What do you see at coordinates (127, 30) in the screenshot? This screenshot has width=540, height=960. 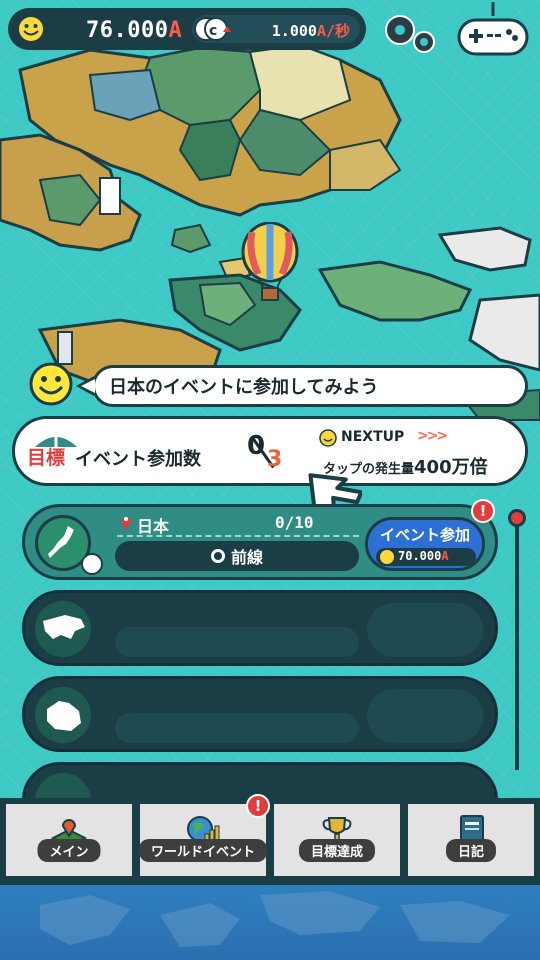 I see `money-value: 76.000` at bounding box center [127, 30].